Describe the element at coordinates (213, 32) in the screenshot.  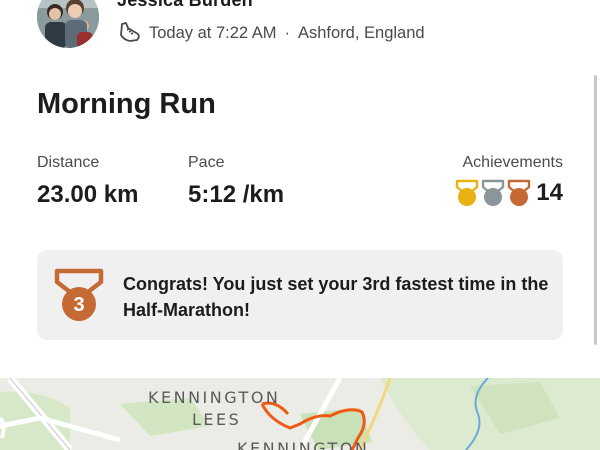
I see `activity-time: Today at 7:22 AM` at that location.